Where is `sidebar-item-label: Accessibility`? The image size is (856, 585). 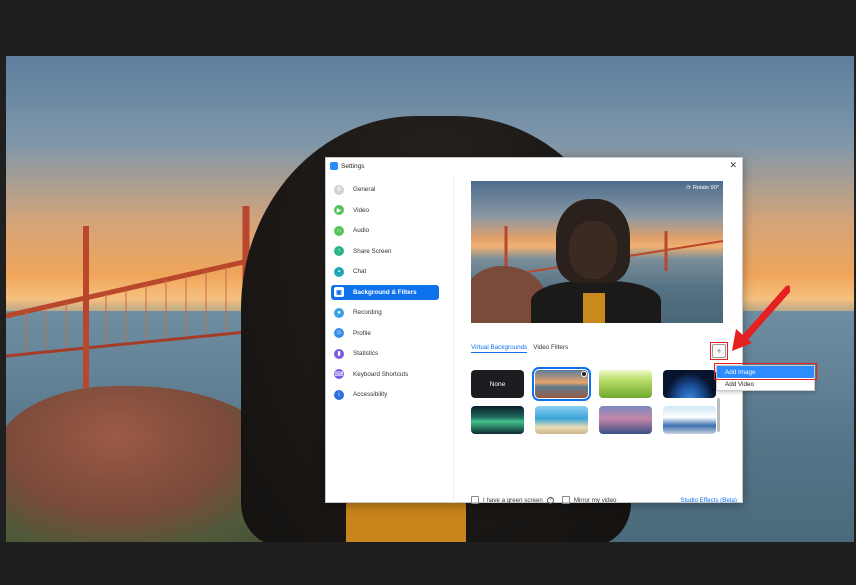
sidebar-item-label: Accessibility is located at coordinates (370, 394).